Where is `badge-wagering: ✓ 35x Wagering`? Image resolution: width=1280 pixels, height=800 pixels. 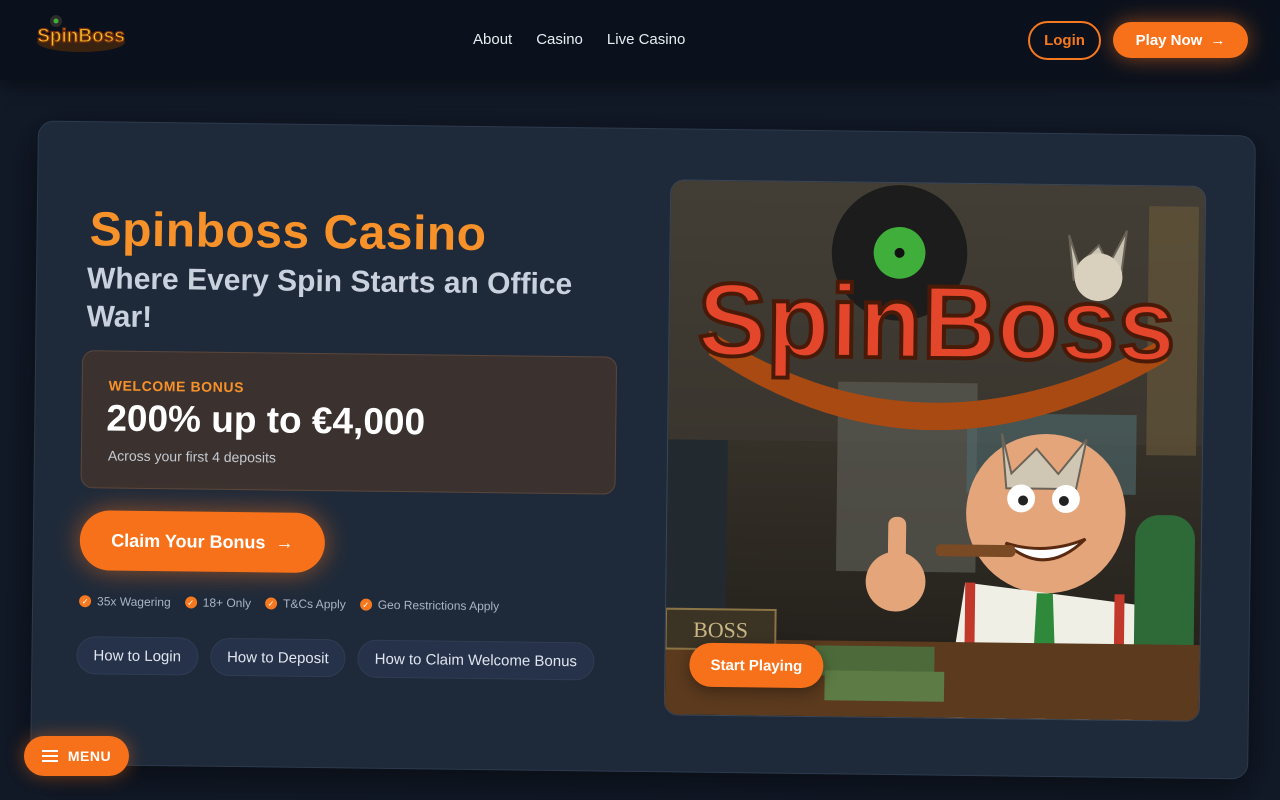 badge-wagering: ✓ 35x Wagering is located at coordinates (125, 601).